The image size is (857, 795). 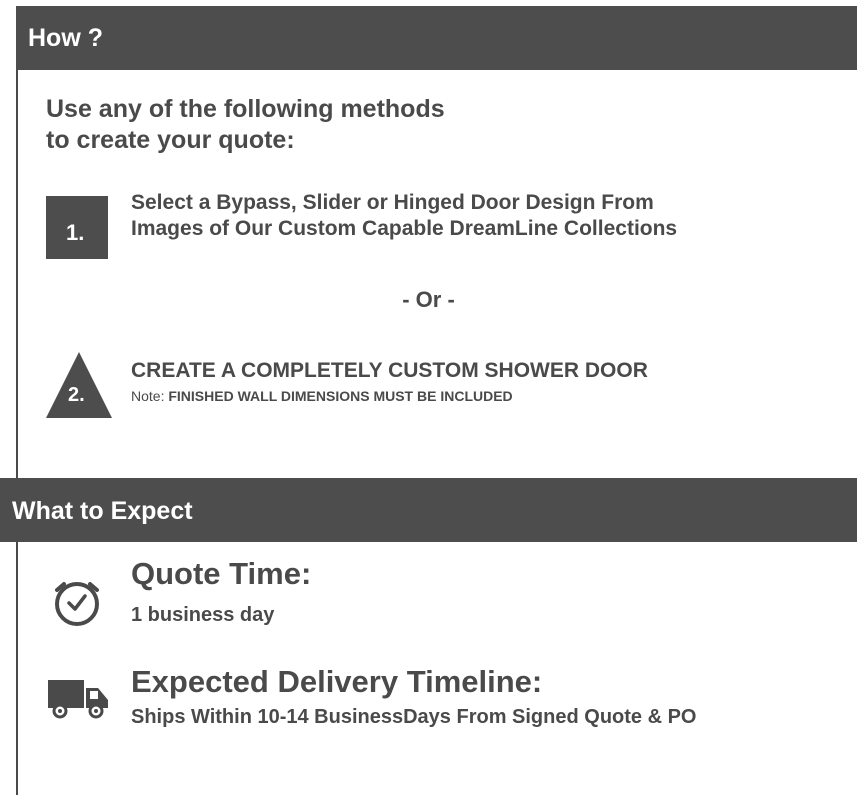 What do you see at coordinates (428, 299) in the screenshot?
I see `or-separator: - Or -` at bounding box center [428, 299].